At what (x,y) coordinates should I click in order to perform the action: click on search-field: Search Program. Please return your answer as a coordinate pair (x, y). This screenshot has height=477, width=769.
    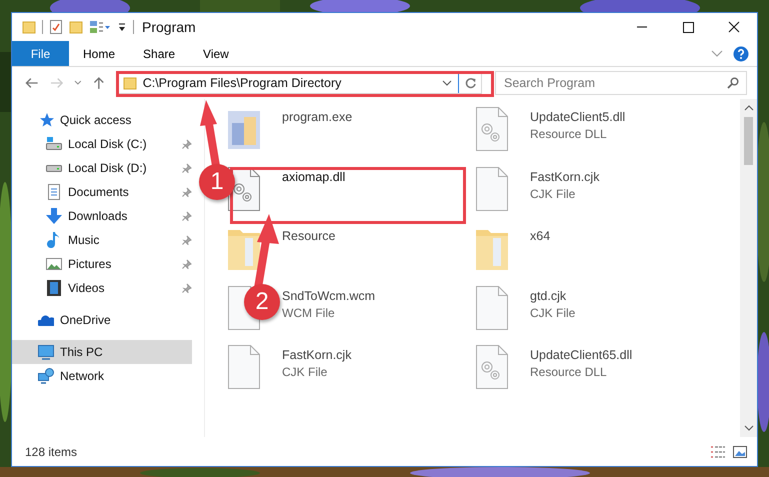
    Looking at the image, I should click on (620, 83).